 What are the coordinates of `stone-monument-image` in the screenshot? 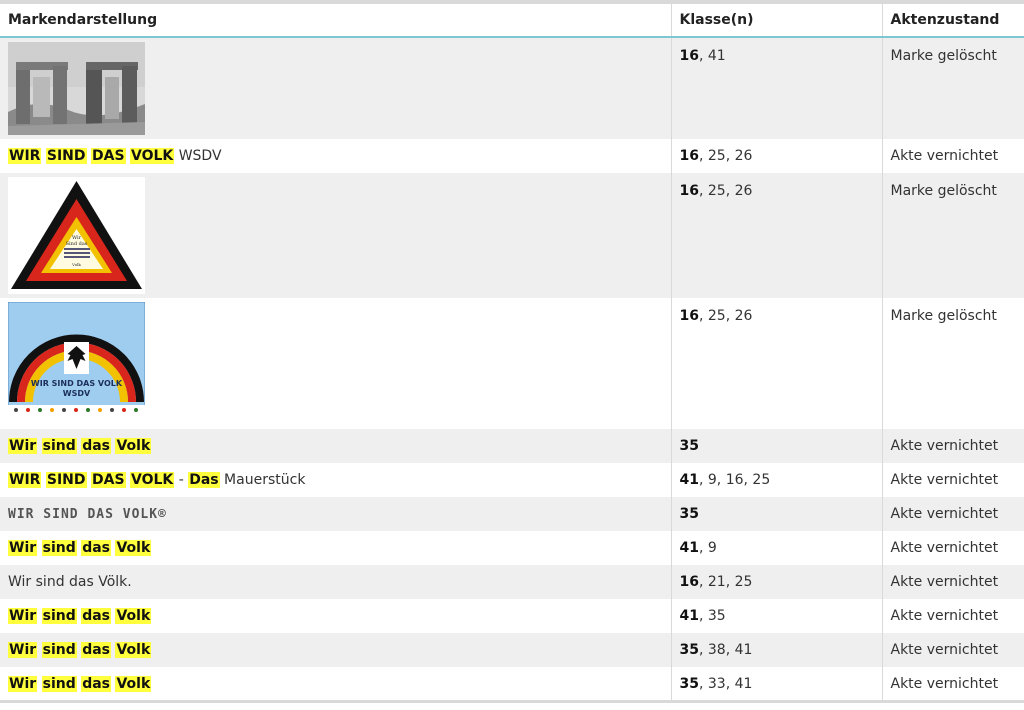 It's located at (76, 88).